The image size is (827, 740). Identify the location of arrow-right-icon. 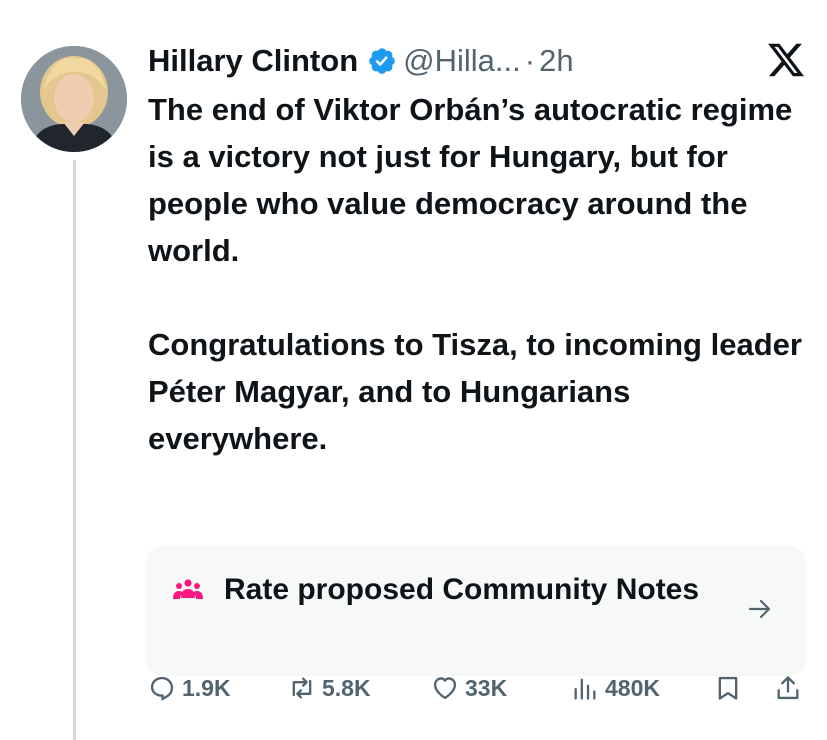
(759, 609).